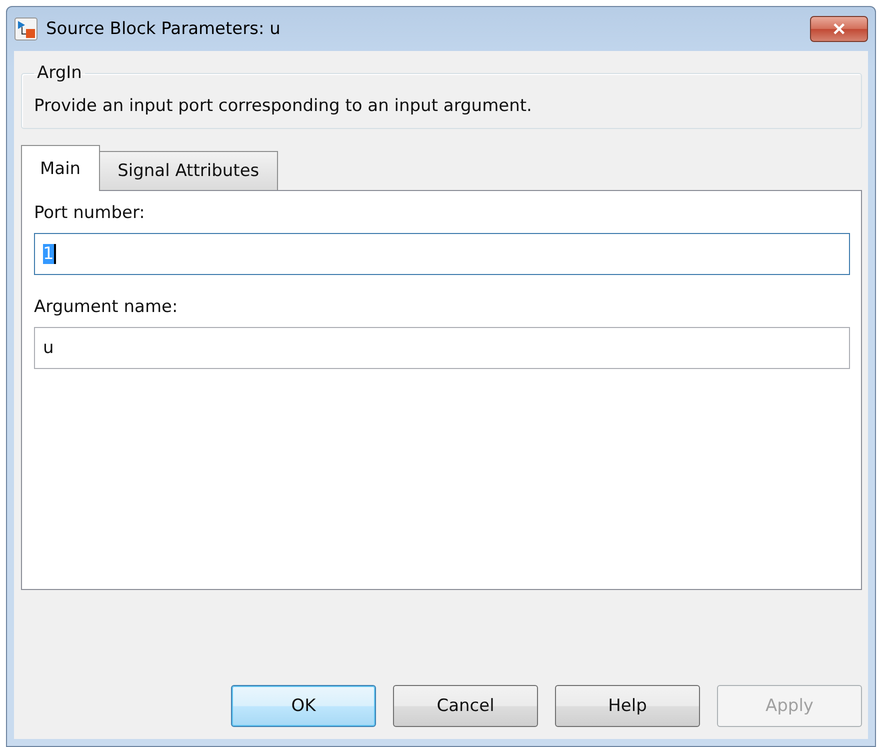 Image resolution: width=882 pixels, height=747 pixels. I want to click on window-title: Source Block Parameters: u, so click(163, 29).